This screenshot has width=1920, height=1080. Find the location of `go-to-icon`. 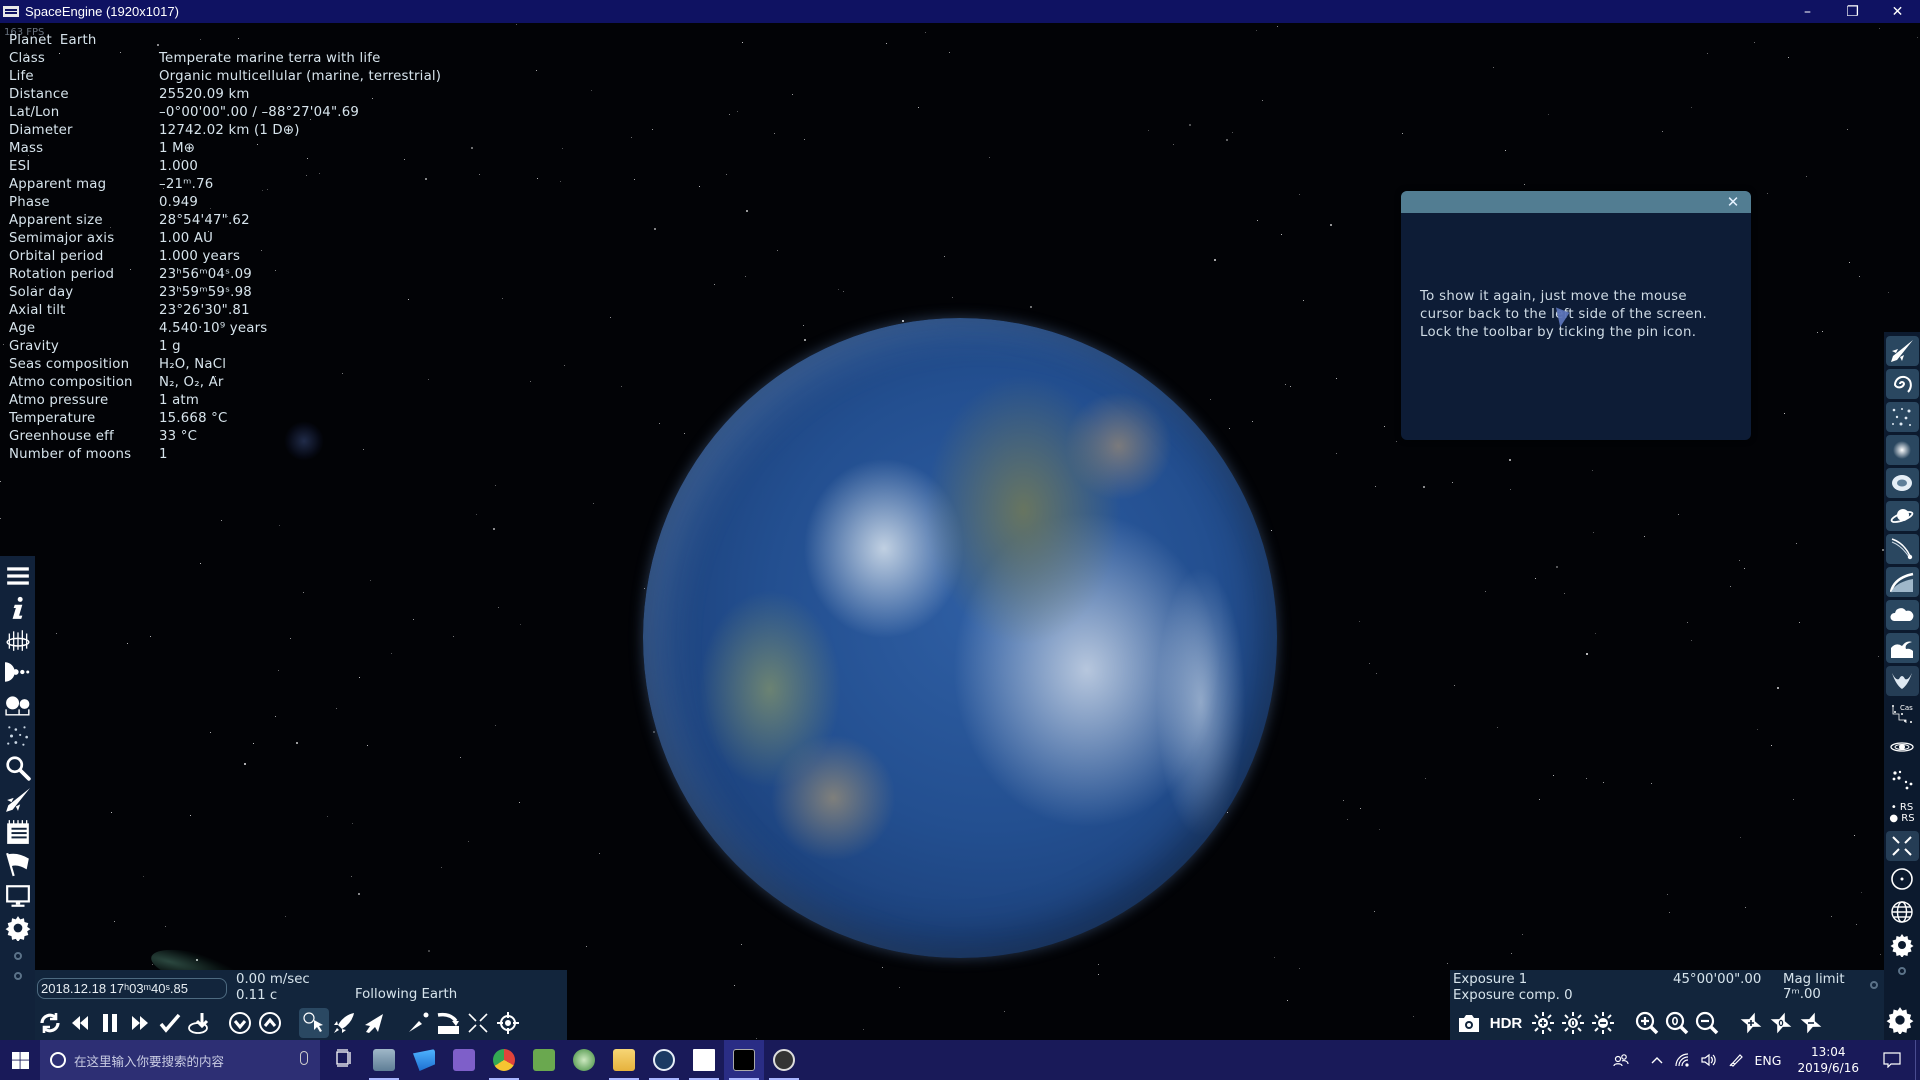

go-to-icon is located at coordinates (418, 1023).